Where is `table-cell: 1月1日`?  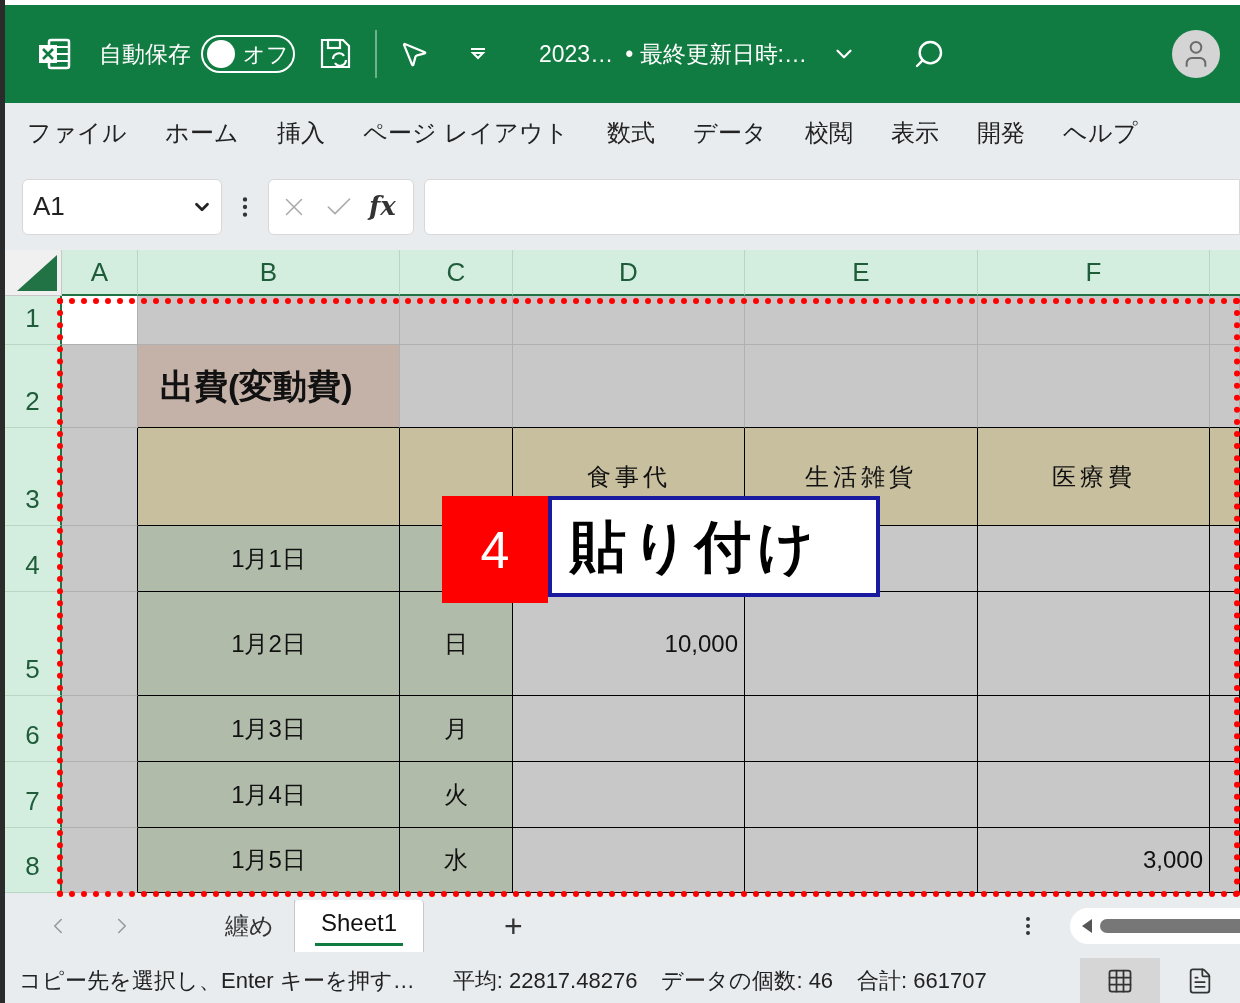
table-cell: 1月1日 is located at coordinates (269, 559).